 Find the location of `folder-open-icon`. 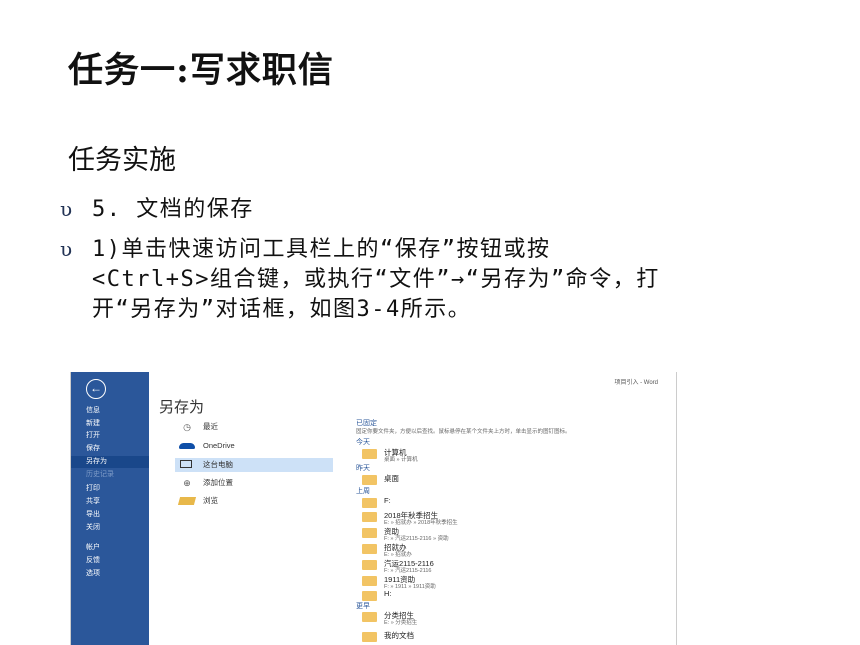

folder-open-icon is located at coordinates (187, 501).